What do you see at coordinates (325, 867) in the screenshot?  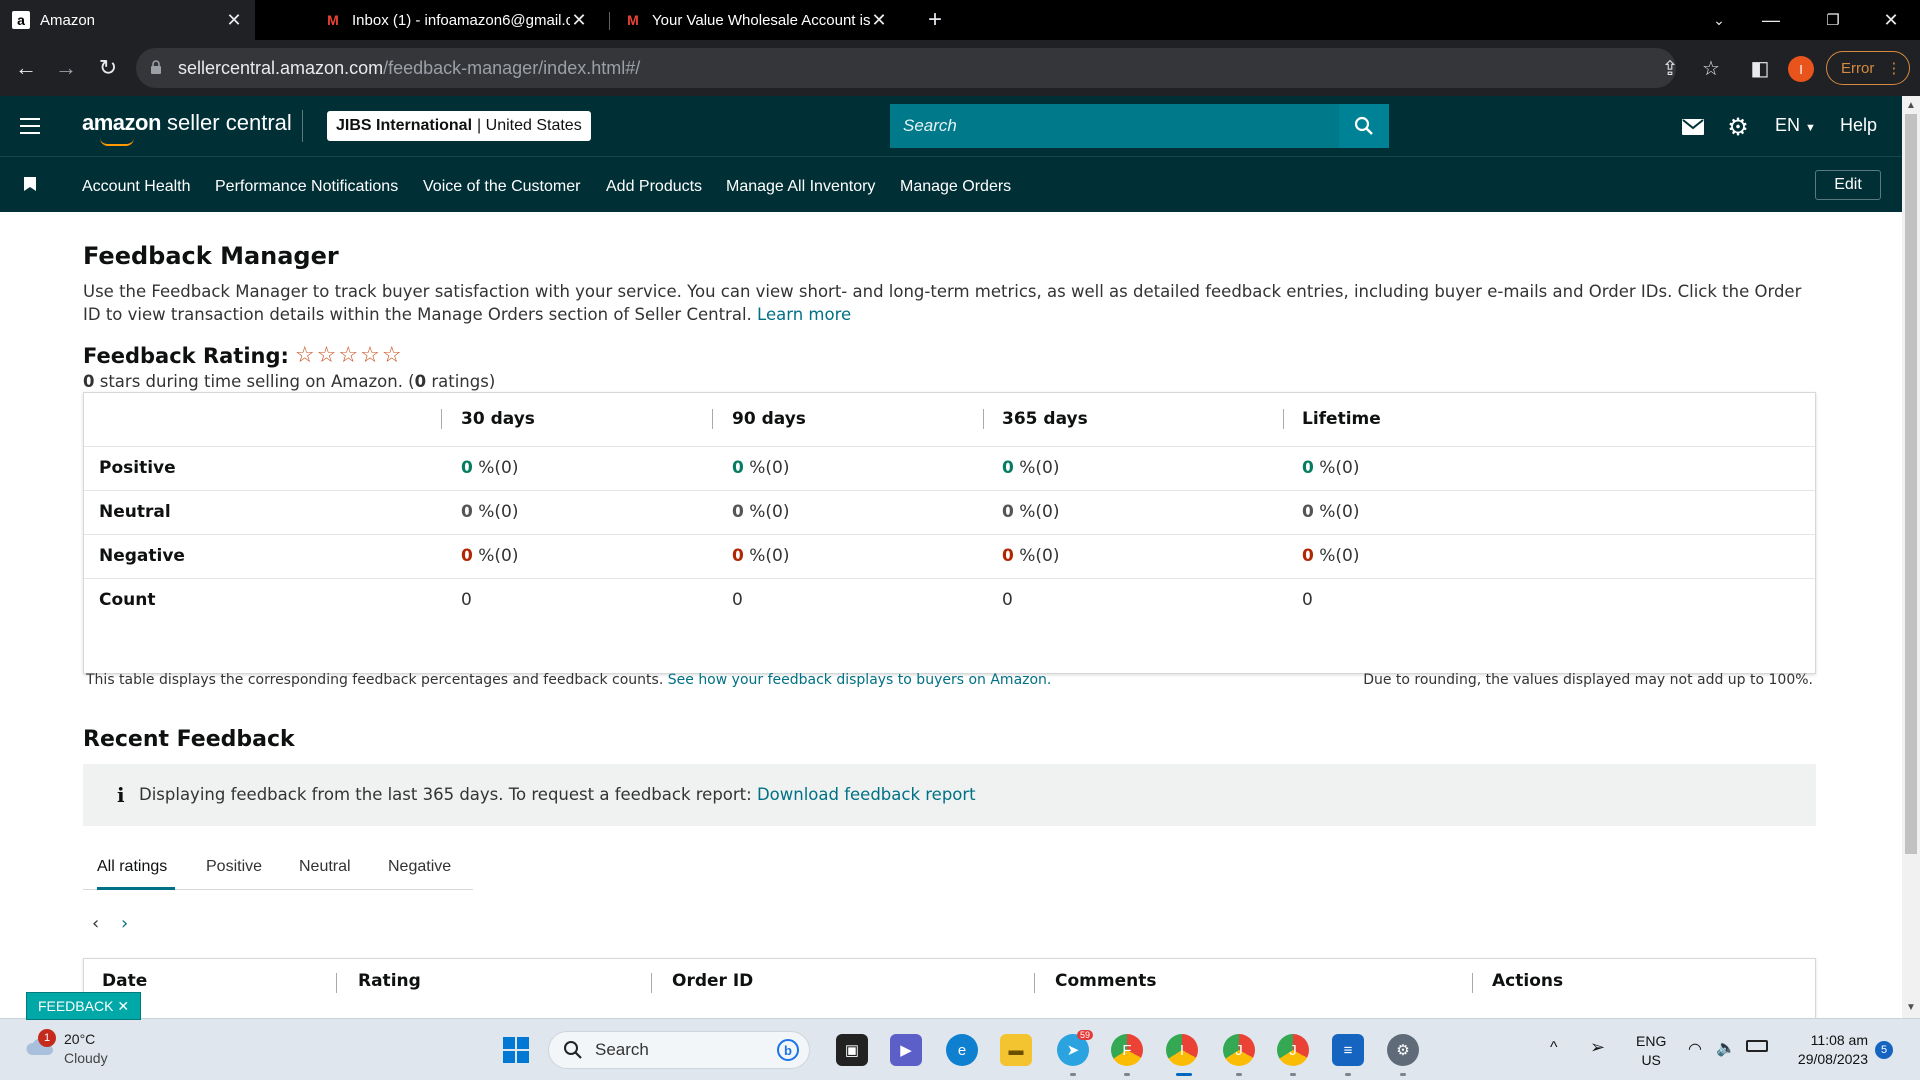 I see `tab-neutral: Neutral` at bounding box center [325, 867].